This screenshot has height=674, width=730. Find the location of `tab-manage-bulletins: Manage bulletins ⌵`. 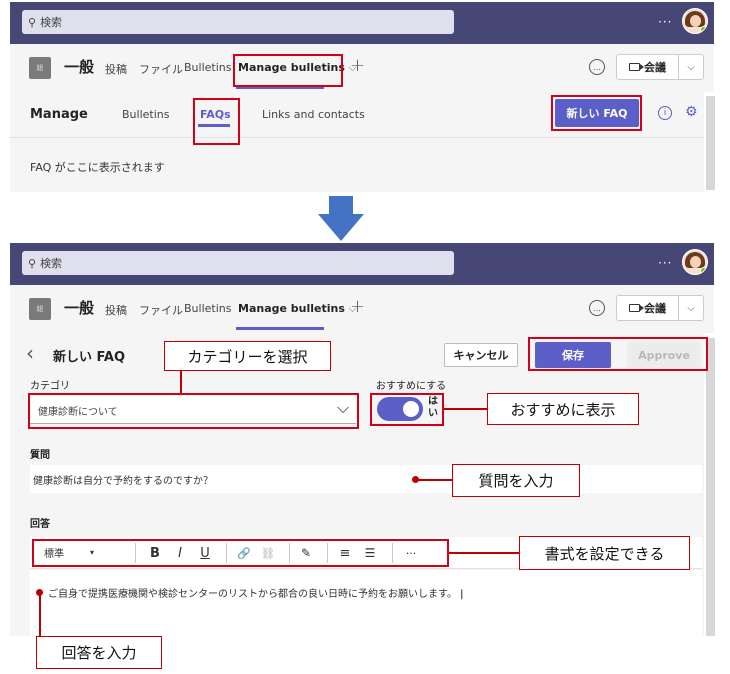

tab-manage-bulletins: Manage bulletins ⌵ is located at coordinates (297, 309).